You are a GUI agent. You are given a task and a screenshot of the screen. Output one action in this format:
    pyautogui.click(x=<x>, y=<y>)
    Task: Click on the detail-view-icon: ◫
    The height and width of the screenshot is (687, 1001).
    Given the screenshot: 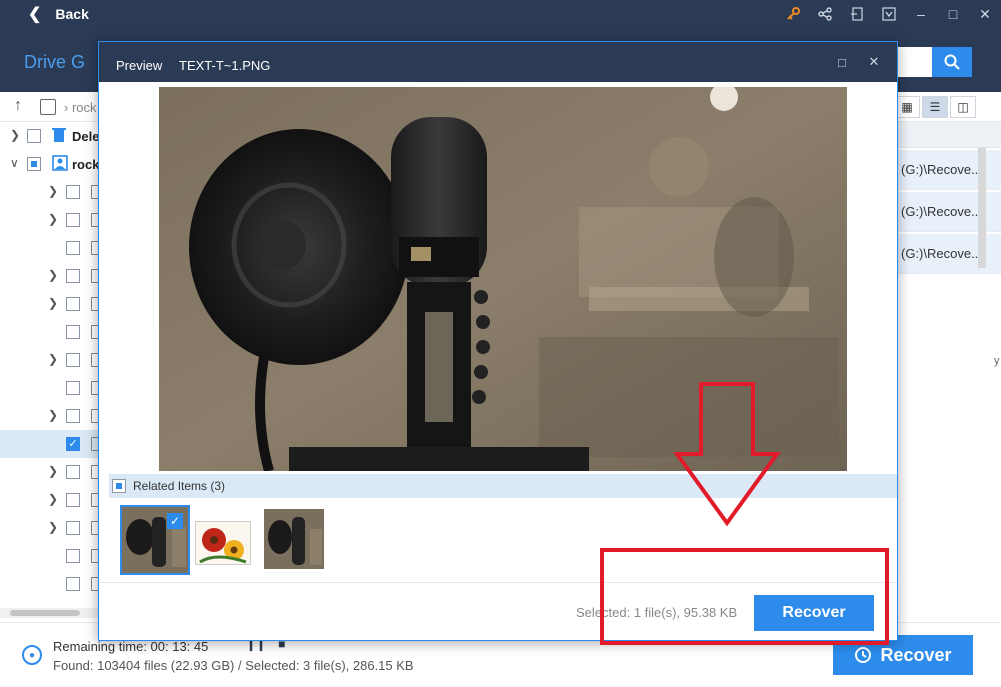 What is the action you would take?
    pyautogui.click(x=963, y=107)
    